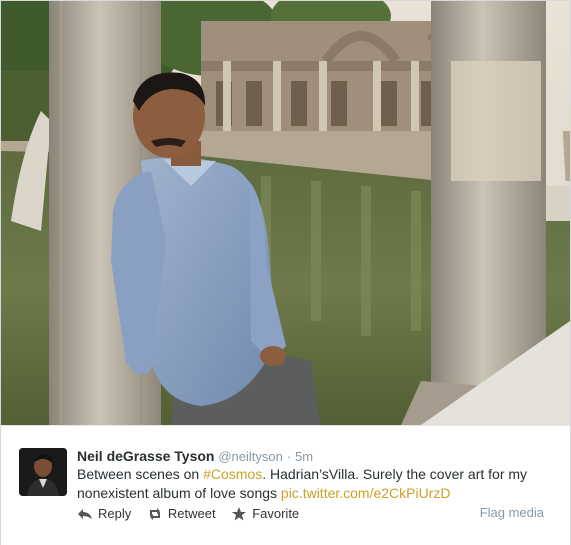  I want to click on favorite-button: Favorite, so click(265, 513).